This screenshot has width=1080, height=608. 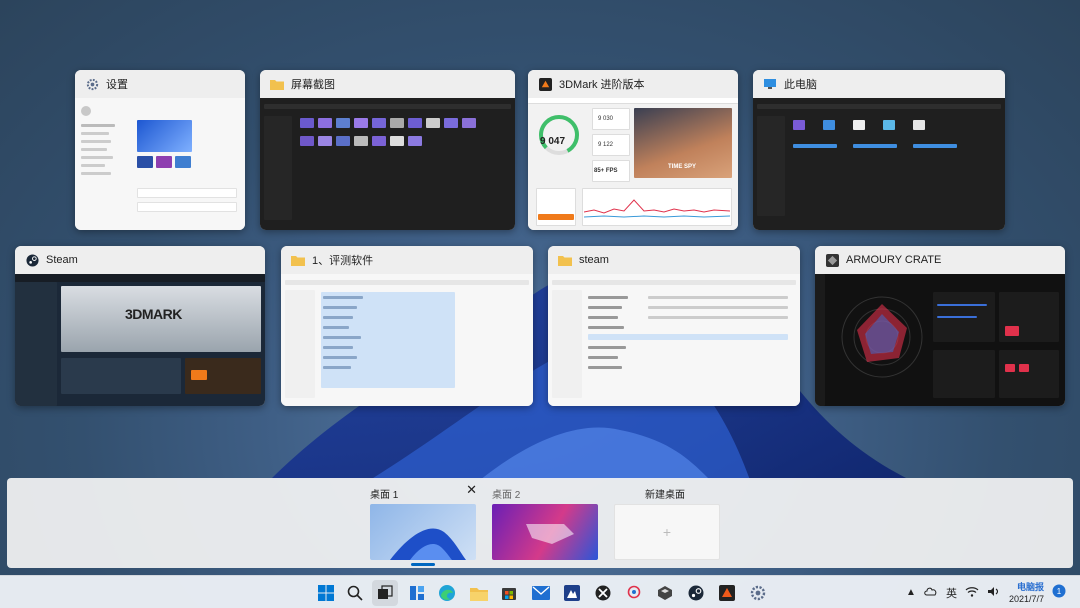 What do you see at coordinates (606, 145) in the screenshot?
I see `score-b: 9 122` at bounding box center [606, 145].